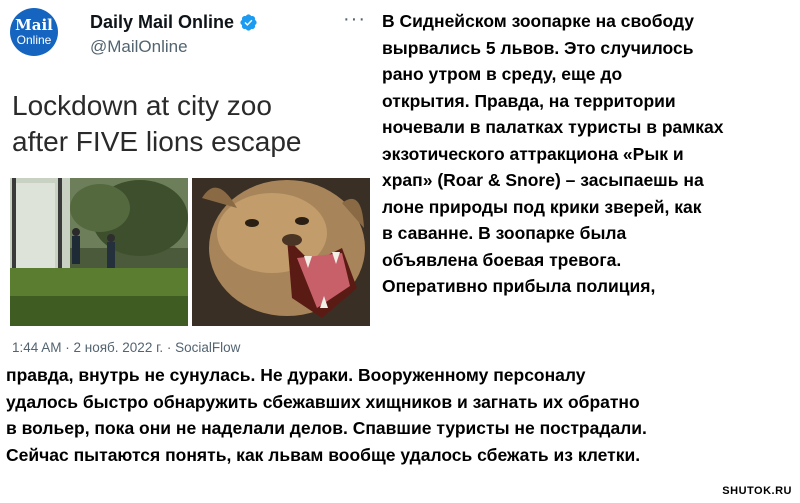 This screenshot has width=800, height=503. Describe the element at coordinates (34, 25) in the screenshot. I see `avatar-text-mail: Mail` at that location.